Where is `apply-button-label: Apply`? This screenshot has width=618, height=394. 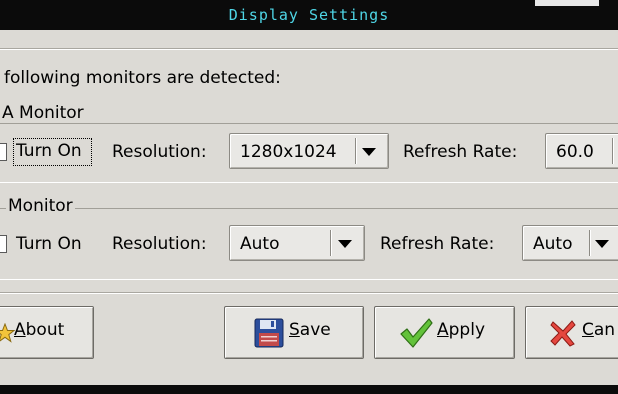
apply-button-label: Apply is located at coordinates (461, 330).